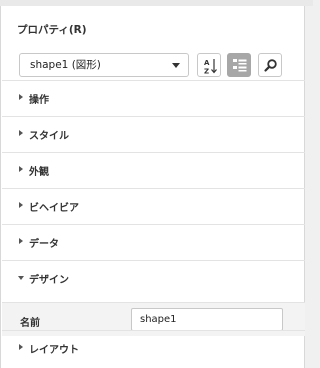 The image size is (320, 368). Describe the element at coordinates (65, 65) in the screenshot. I see `object-selector-value: shape1 (図形)` at that location.